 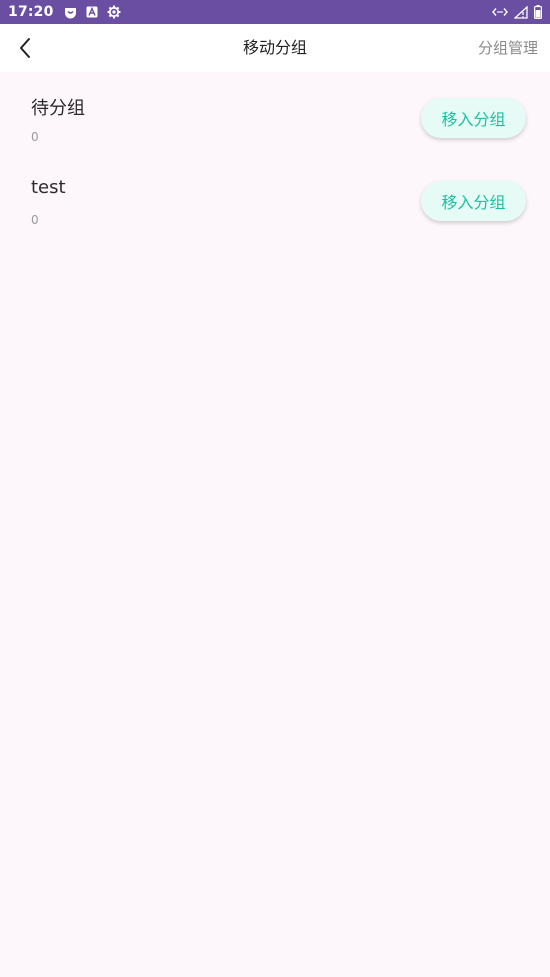 I want to click on battery-icon, so click(x=538, y=12).